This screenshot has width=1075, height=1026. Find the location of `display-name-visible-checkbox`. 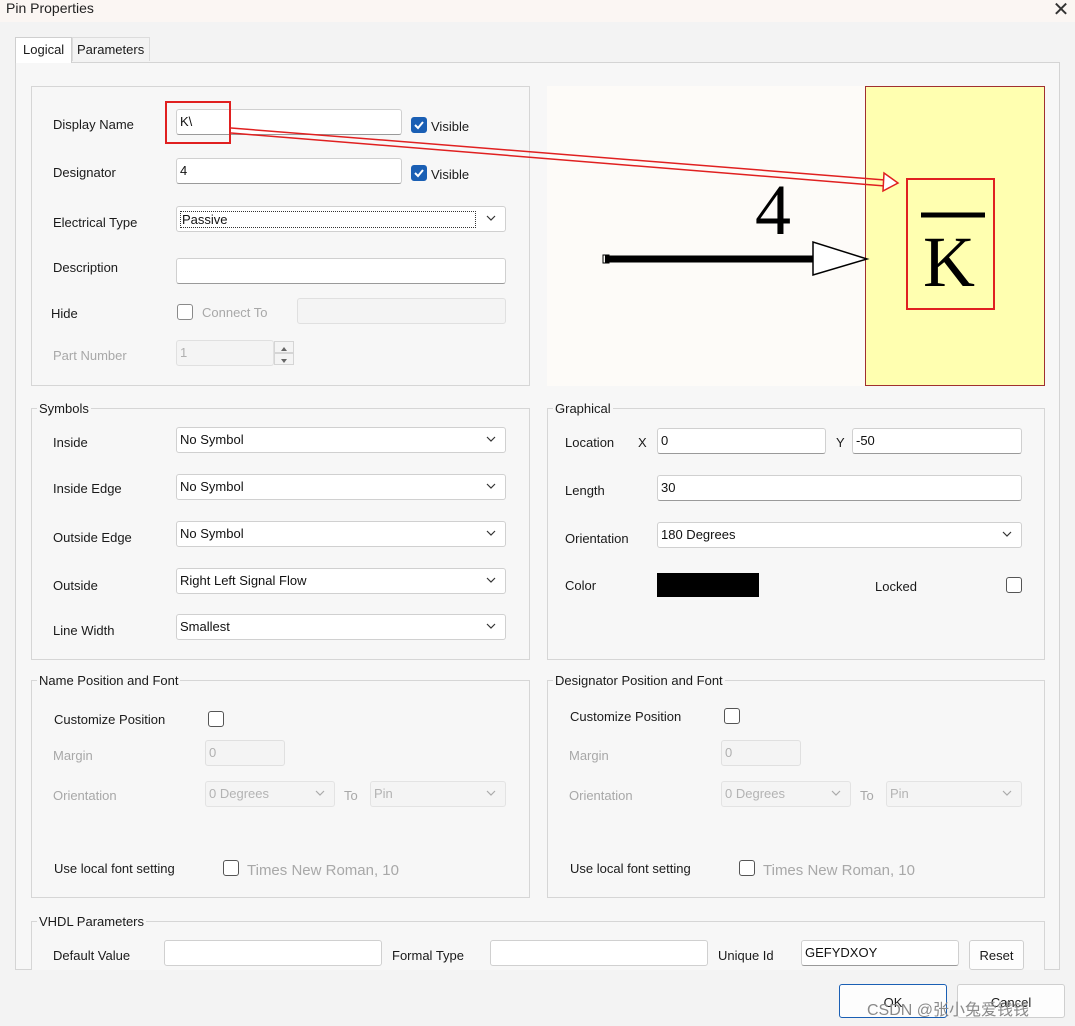

display-name-visible-checkbox is located at coordinates (419, 125).